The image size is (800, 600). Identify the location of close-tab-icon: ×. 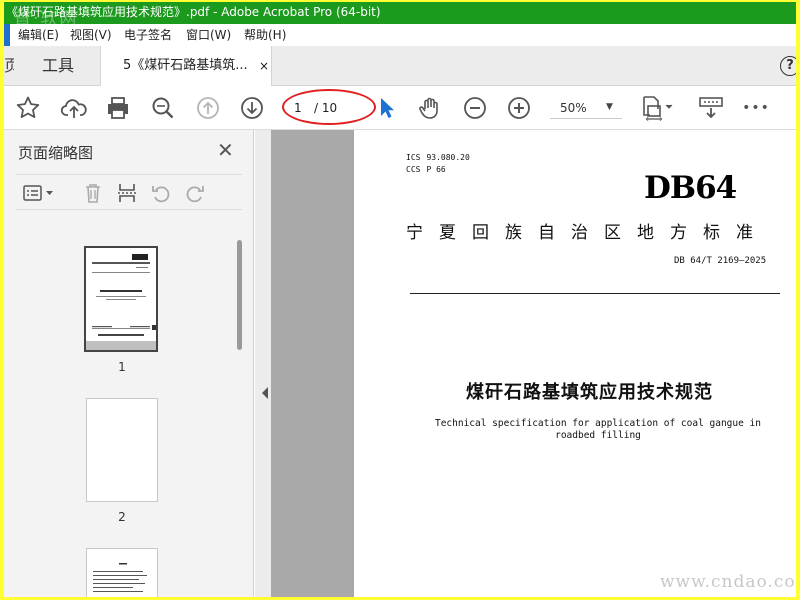
(264, 66).